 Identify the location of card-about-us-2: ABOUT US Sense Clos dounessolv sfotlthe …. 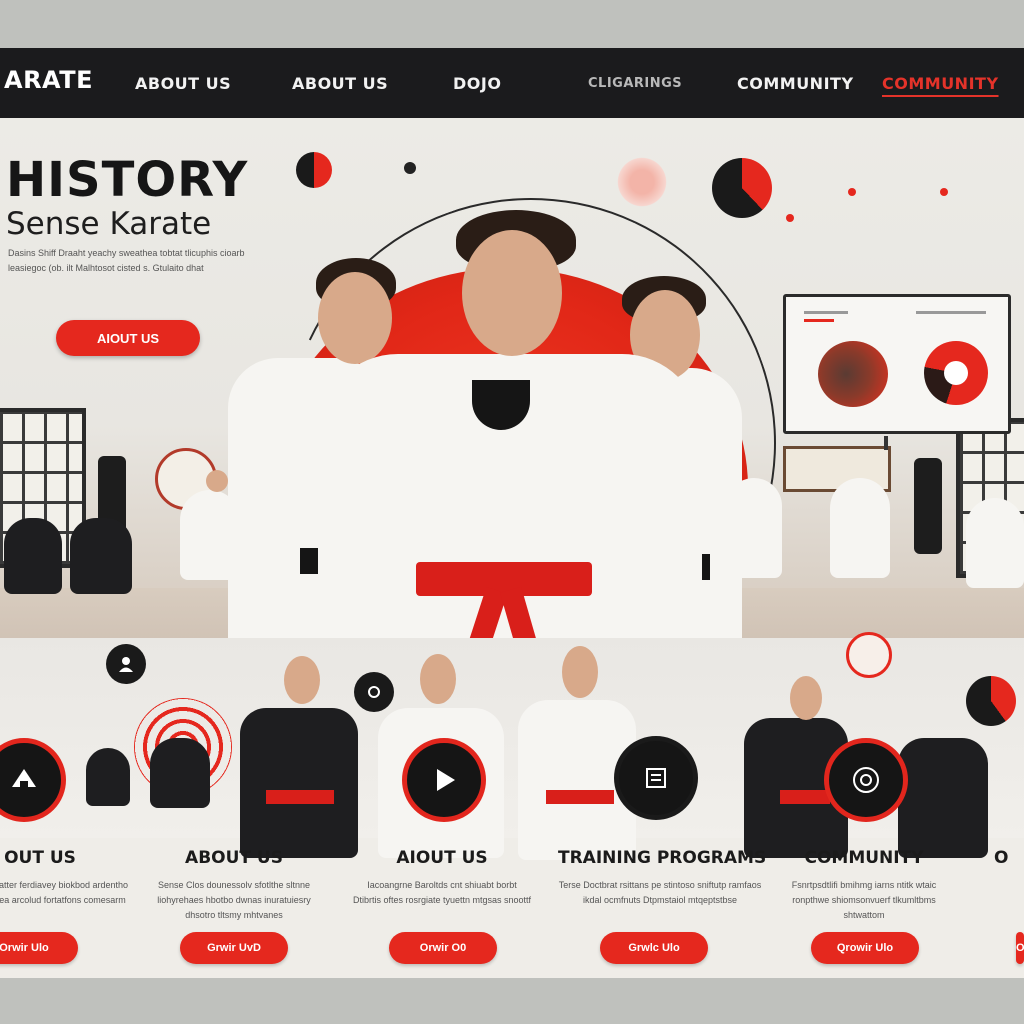
(234, 885).